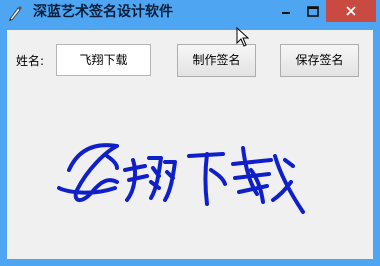 The width and height of the screenshot is (380, 266). I want to click on minimize-icon, so click(285, 13).